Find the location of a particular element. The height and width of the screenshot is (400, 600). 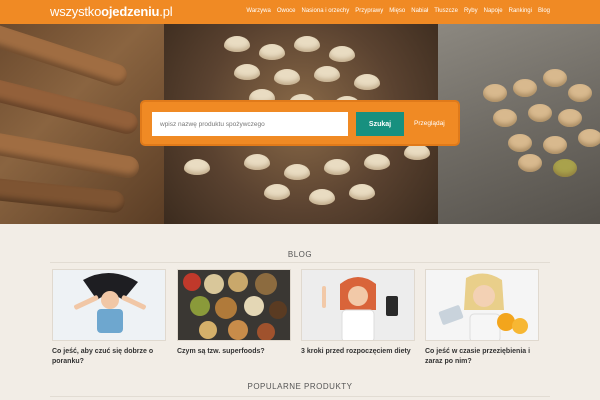

blog-card-title: Czym są tzw. superfoods? is located at coordinates (234, 352).